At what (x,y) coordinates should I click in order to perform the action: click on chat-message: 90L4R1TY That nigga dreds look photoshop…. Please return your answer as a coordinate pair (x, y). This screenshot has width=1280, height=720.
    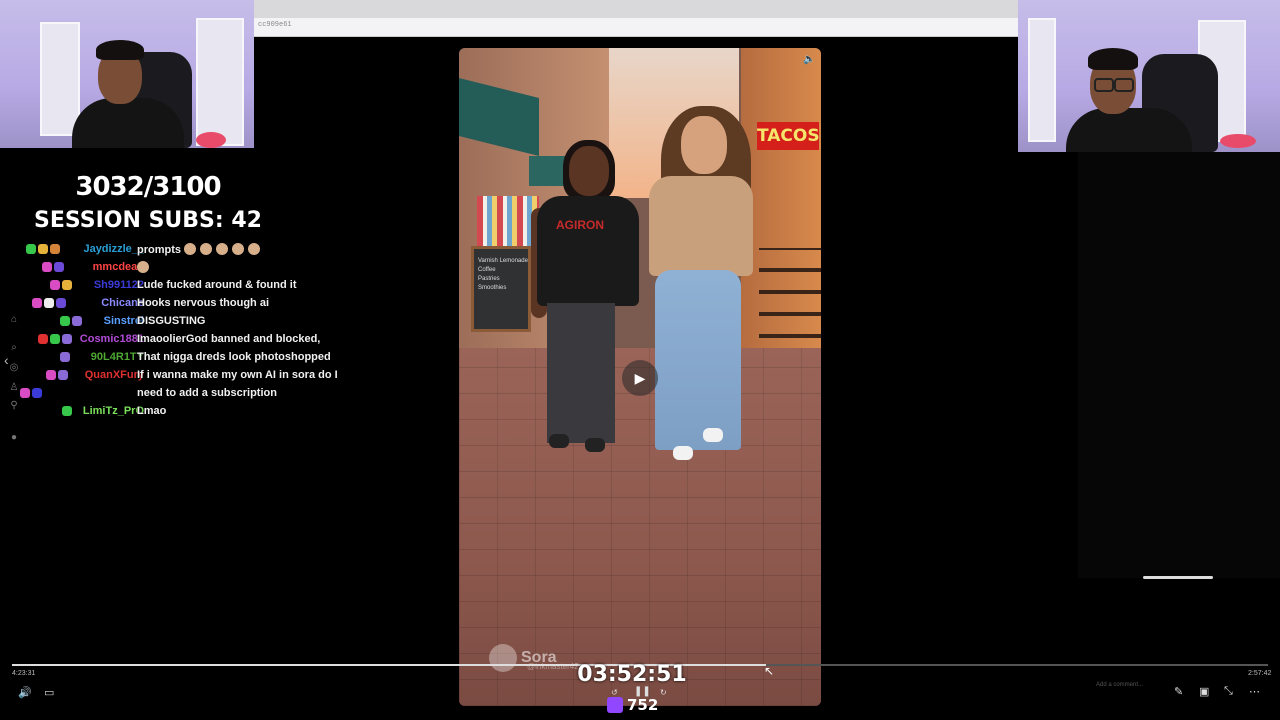
    Looking at the image, I should click on (179, 358).